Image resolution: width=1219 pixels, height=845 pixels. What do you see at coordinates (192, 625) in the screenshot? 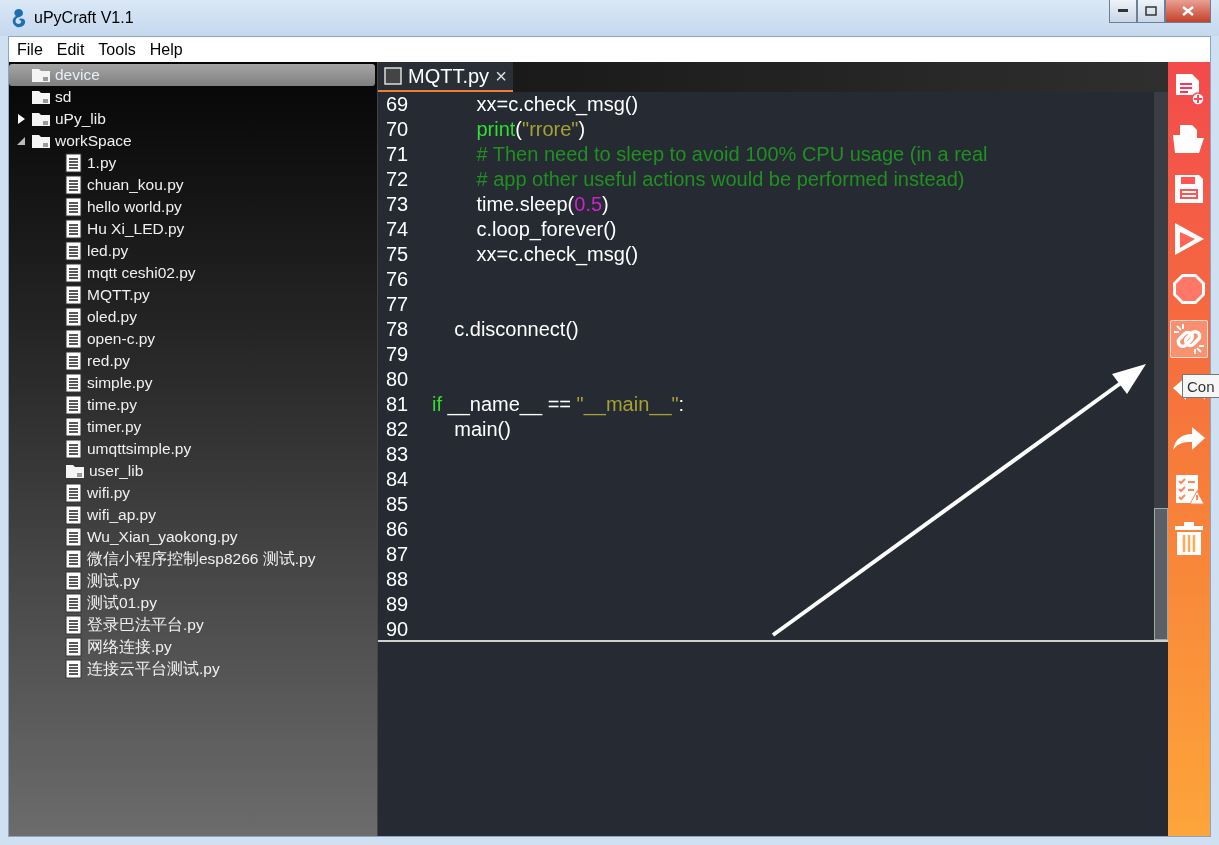
I see `tree-item: 登录巴法平台.py` at bounding box center [192, 625].